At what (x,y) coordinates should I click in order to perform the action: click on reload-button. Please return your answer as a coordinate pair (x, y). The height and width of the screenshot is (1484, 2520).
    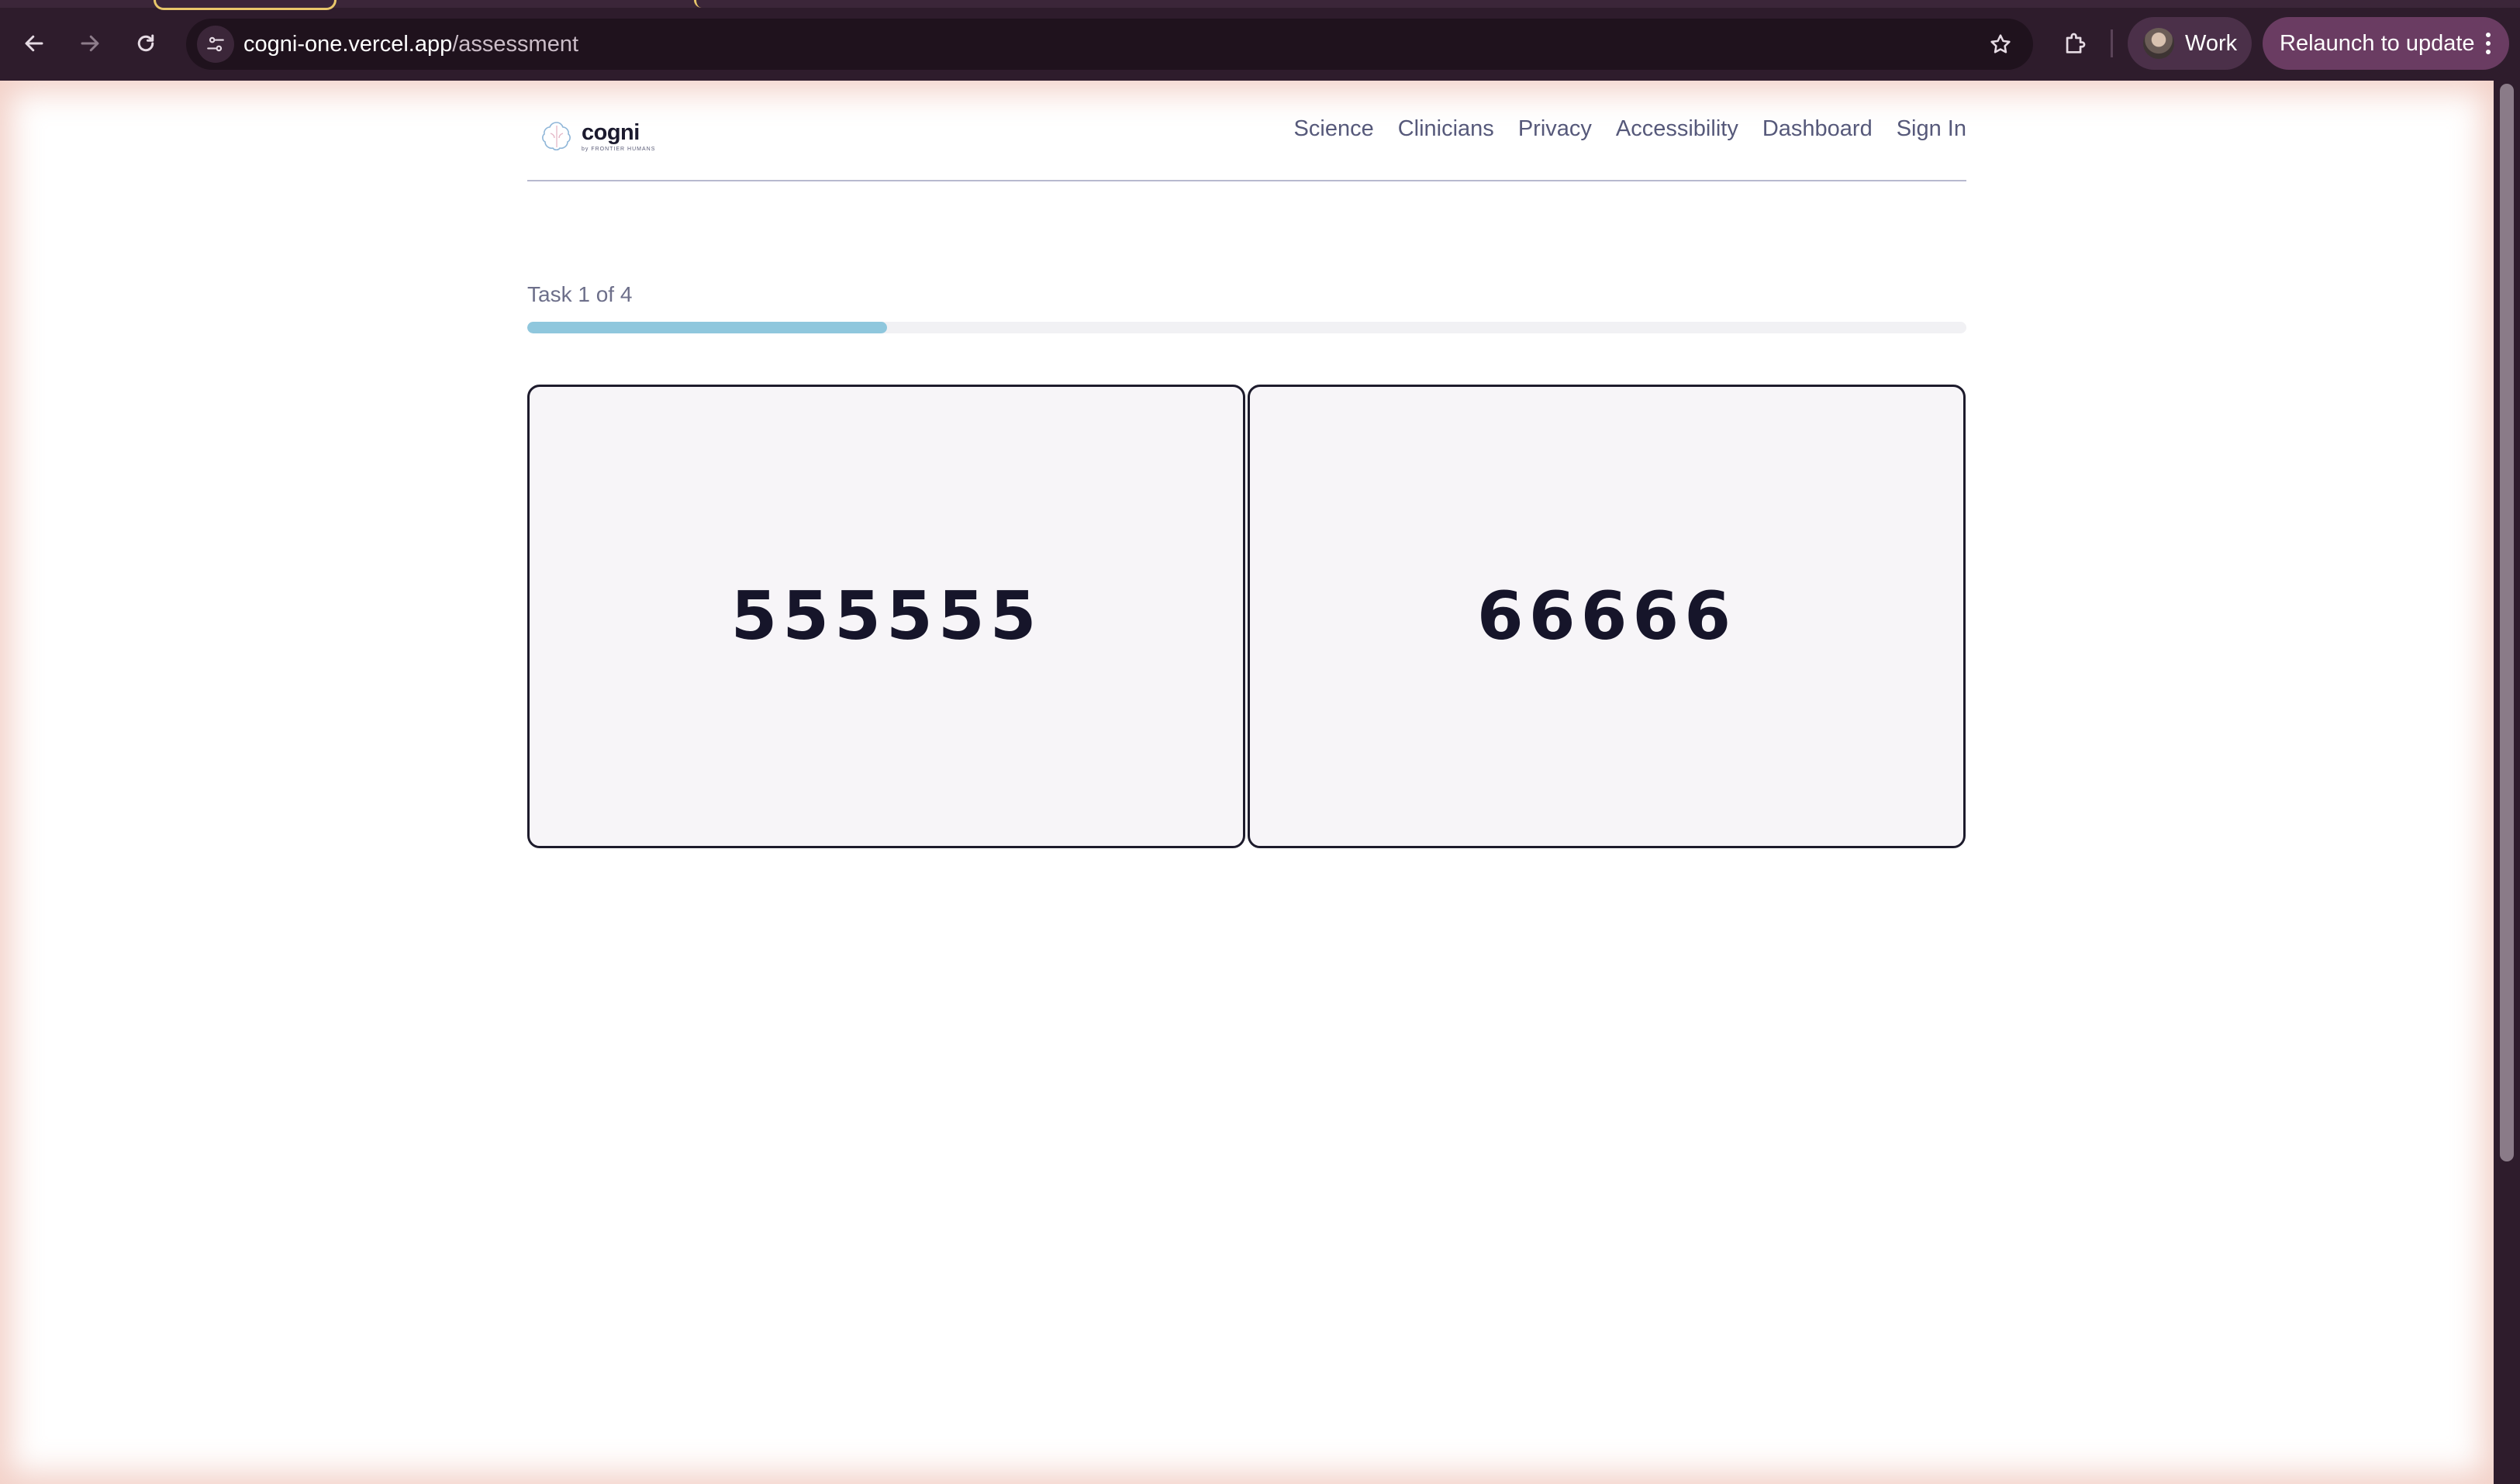
    Looking at the image, I should click on (146, 43).